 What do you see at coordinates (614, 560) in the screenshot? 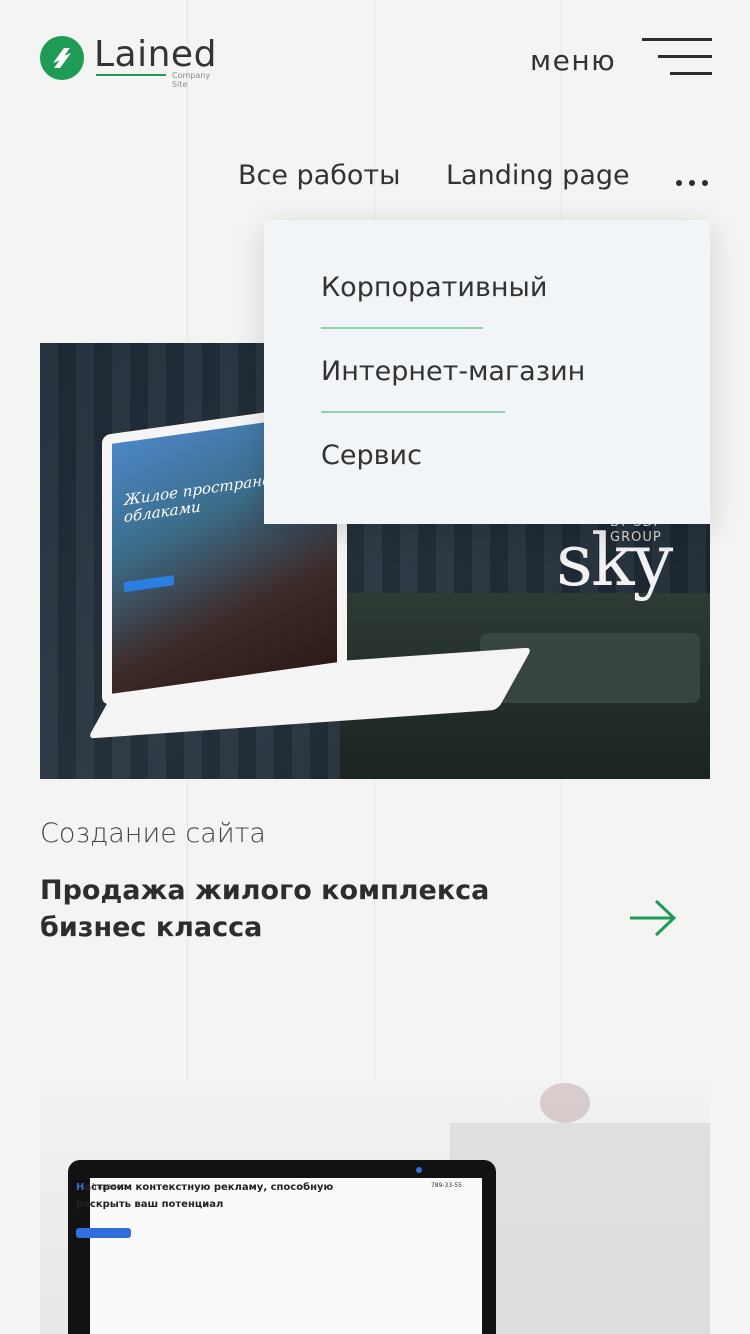
I see `brand-logo: sky` at bounding box center [614, 560].